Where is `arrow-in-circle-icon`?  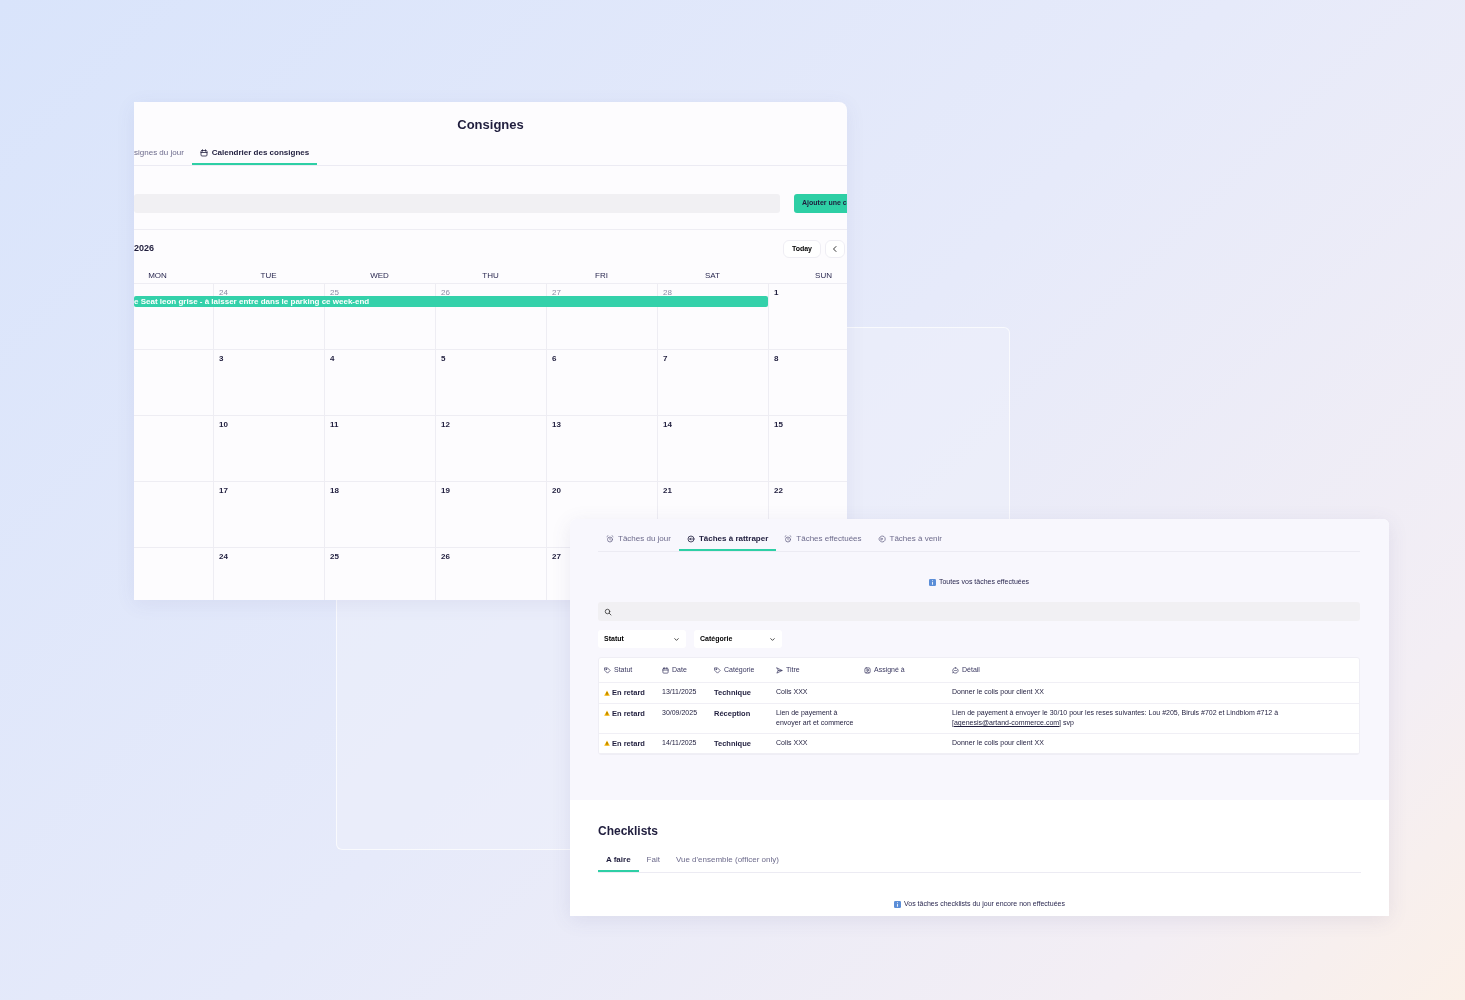
arrow-in-circle-icon is located at coordinates (881, 539).